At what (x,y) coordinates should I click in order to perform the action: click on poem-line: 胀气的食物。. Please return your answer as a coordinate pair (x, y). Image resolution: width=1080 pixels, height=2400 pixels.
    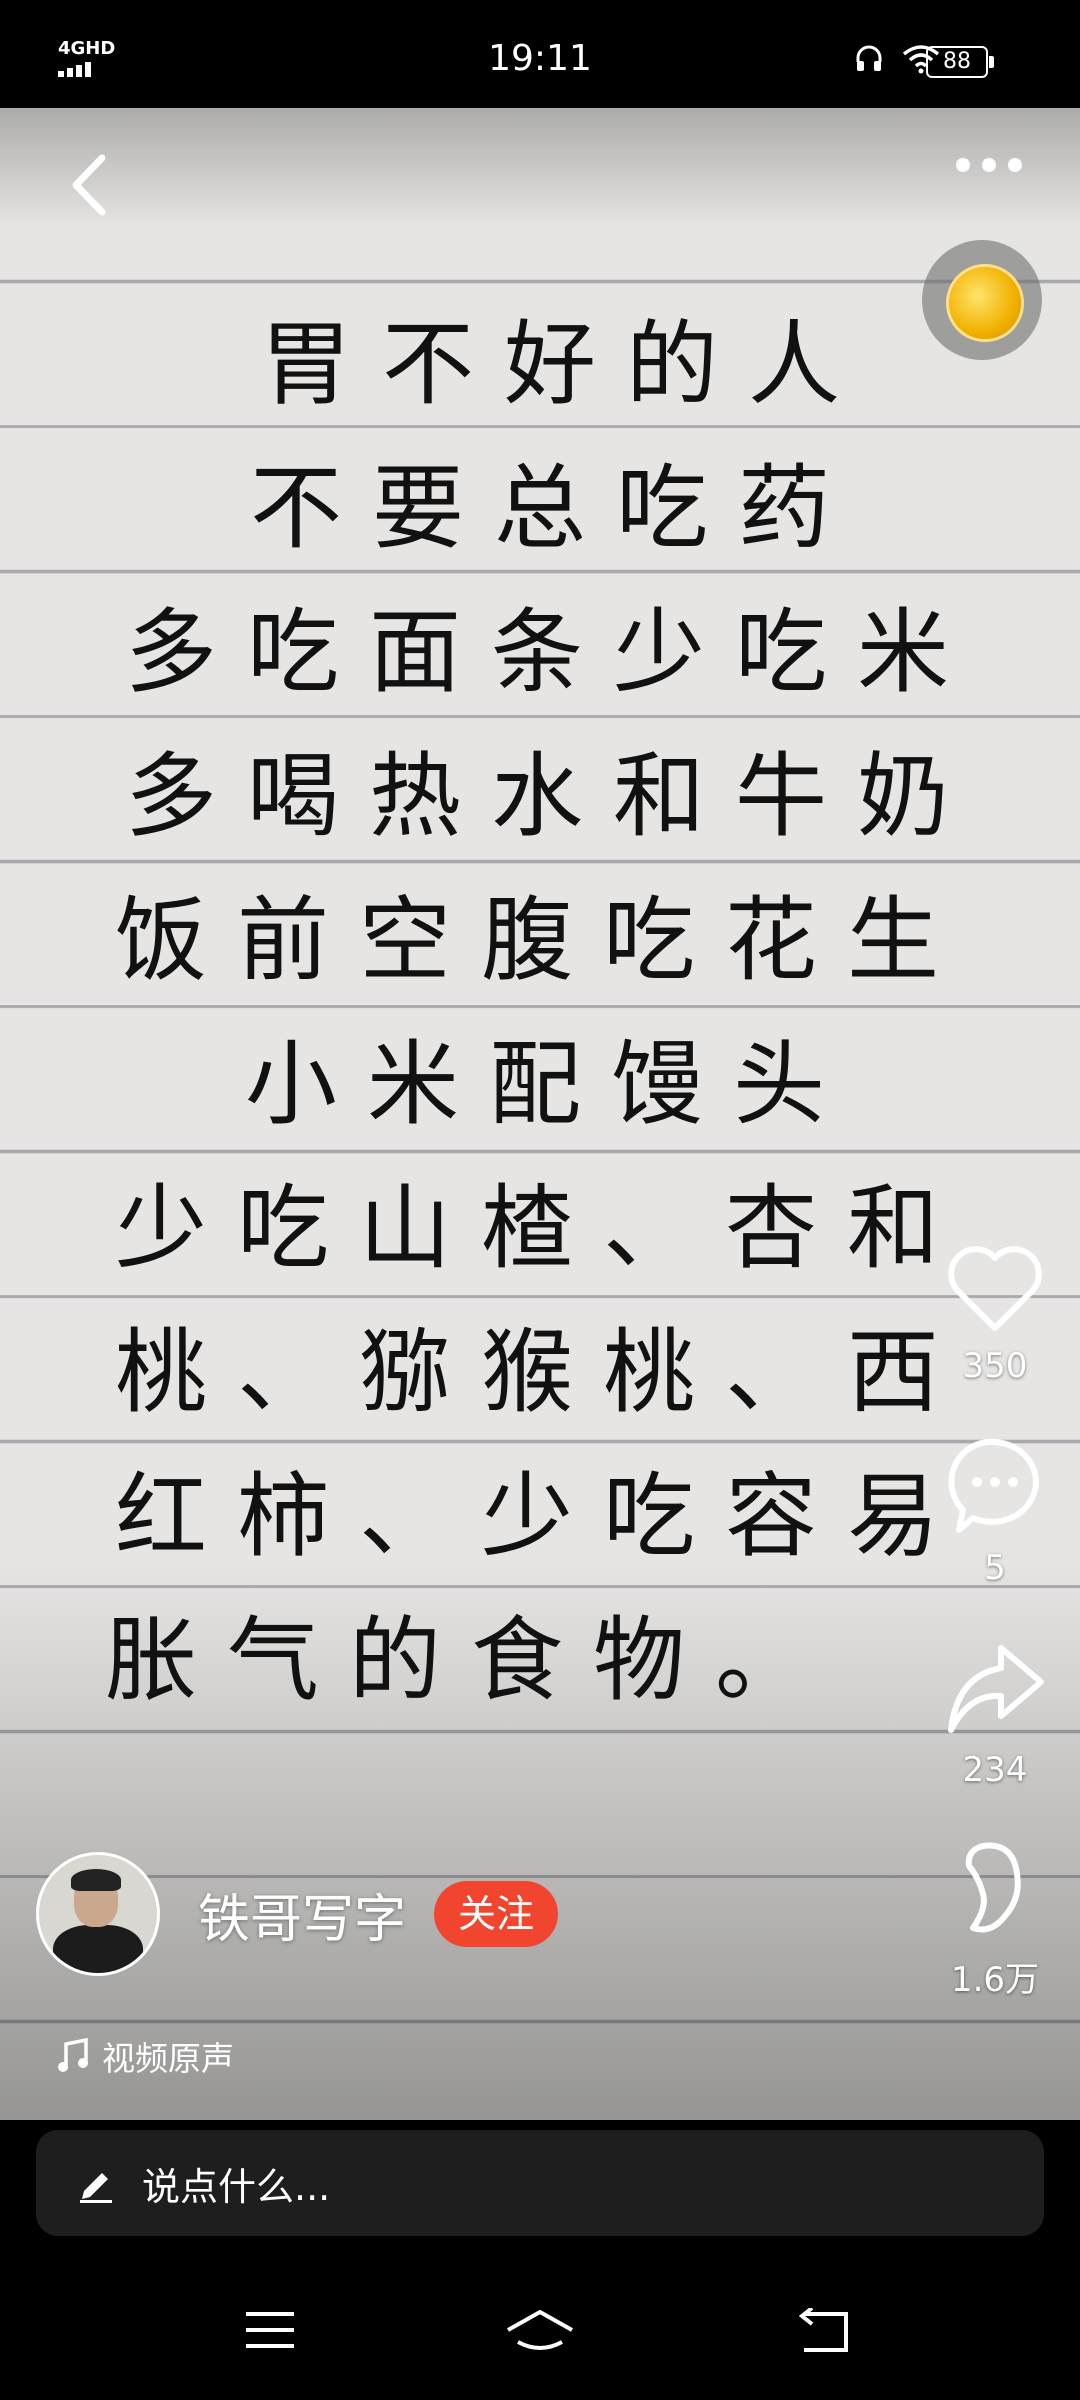
    Looking at the image, I should click on (471, 1660).